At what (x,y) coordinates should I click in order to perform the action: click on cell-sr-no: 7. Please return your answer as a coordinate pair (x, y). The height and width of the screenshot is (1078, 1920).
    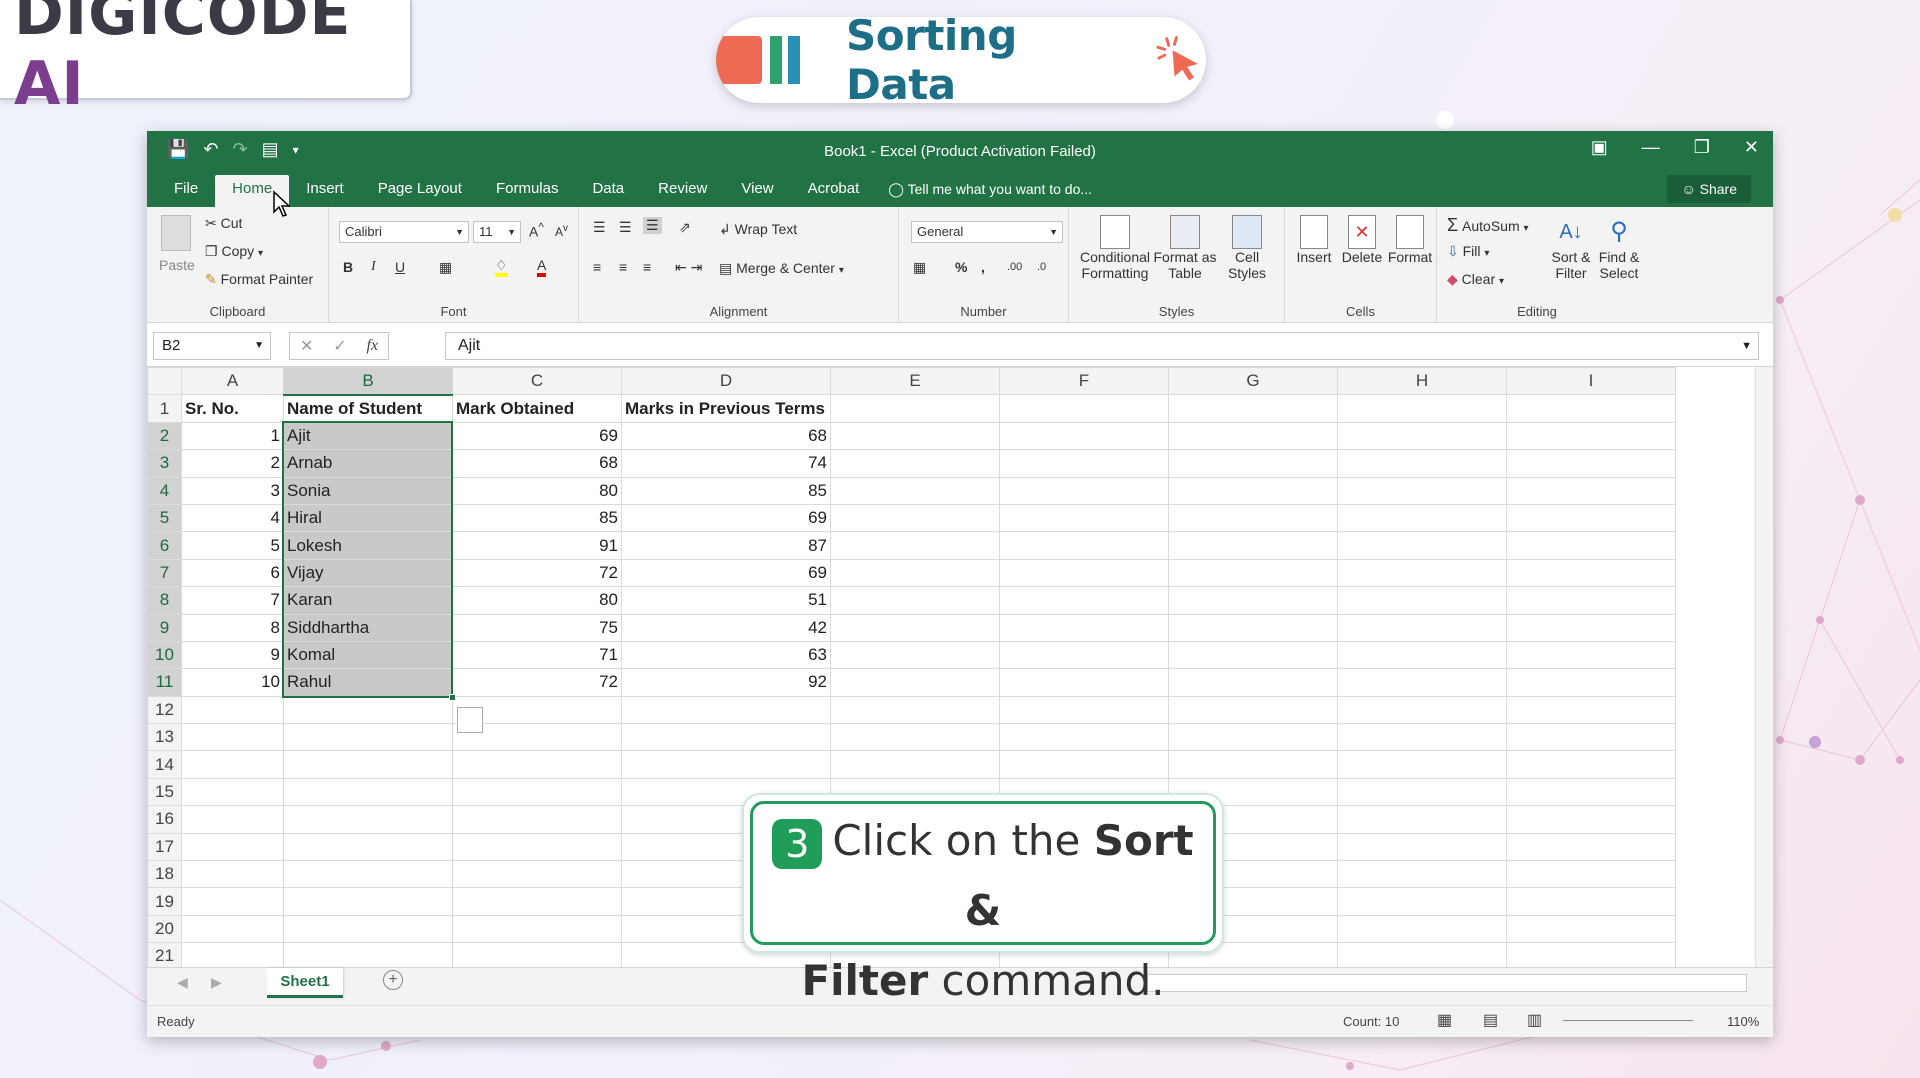
    Looking at the image, I should click on (232, 600).